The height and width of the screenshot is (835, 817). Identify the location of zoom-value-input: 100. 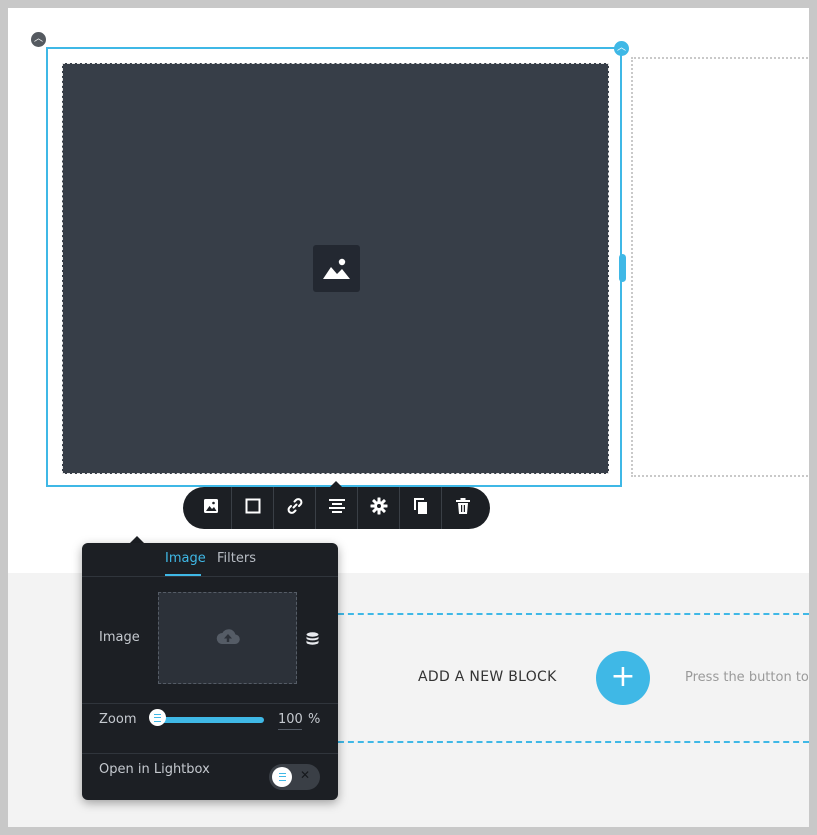
(290, 721).